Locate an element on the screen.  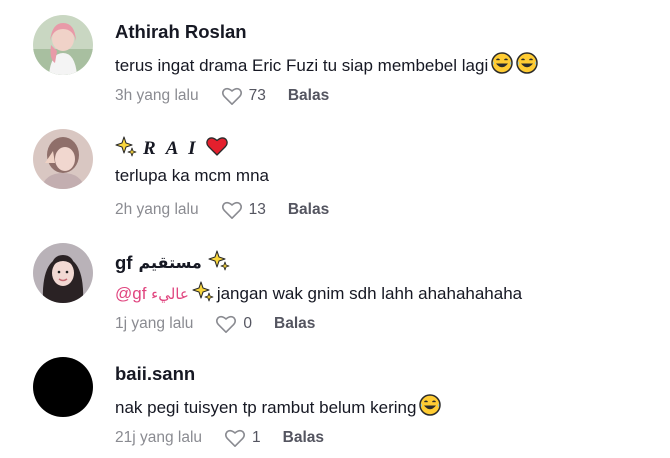
like-button: 13 is located at coordinates (243, 210).